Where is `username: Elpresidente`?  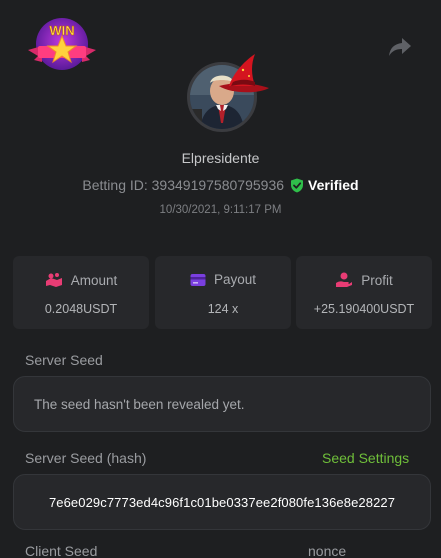 username: Elpresidente is located at coordinates (220, 158).